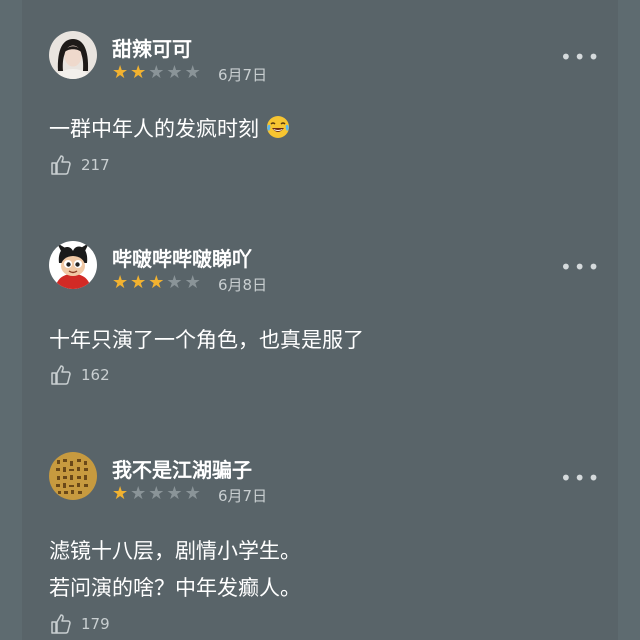 This screenshot has width=640, height=640. What do you see at coordinates (182, 257) in the screenshot?
I see `username: 哔啵哔哔啵睇吖` at bounding box center [182, 257].